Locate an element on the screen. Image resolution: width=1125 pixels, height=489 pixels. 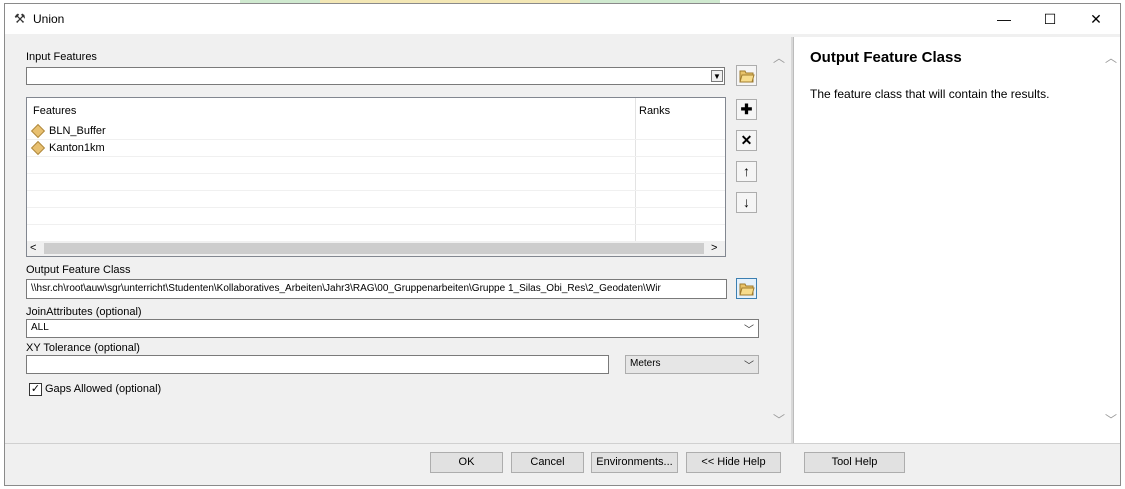
window-title: Union is located at coordinates (49, 19).